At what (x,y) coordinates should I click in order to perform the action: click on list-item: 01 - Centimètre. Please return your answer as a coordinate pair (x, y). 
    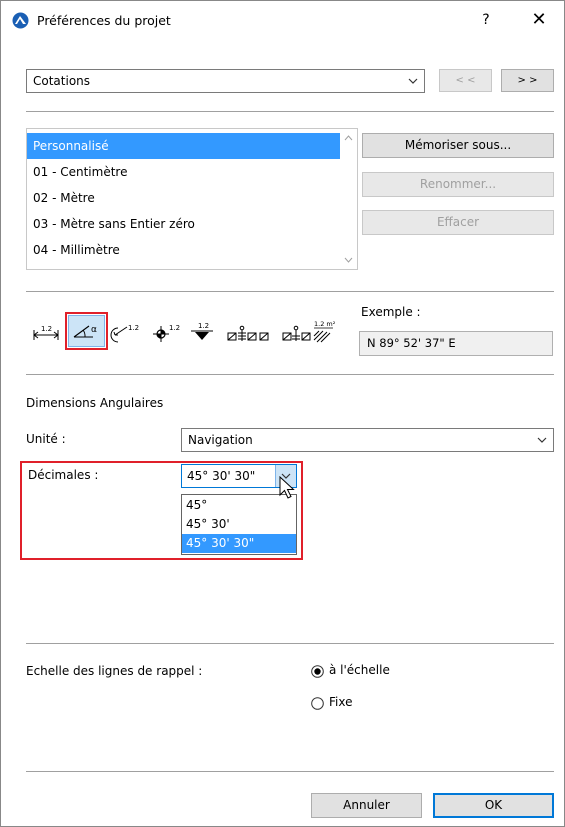
    Looking at the image, I should click on (183, 172).